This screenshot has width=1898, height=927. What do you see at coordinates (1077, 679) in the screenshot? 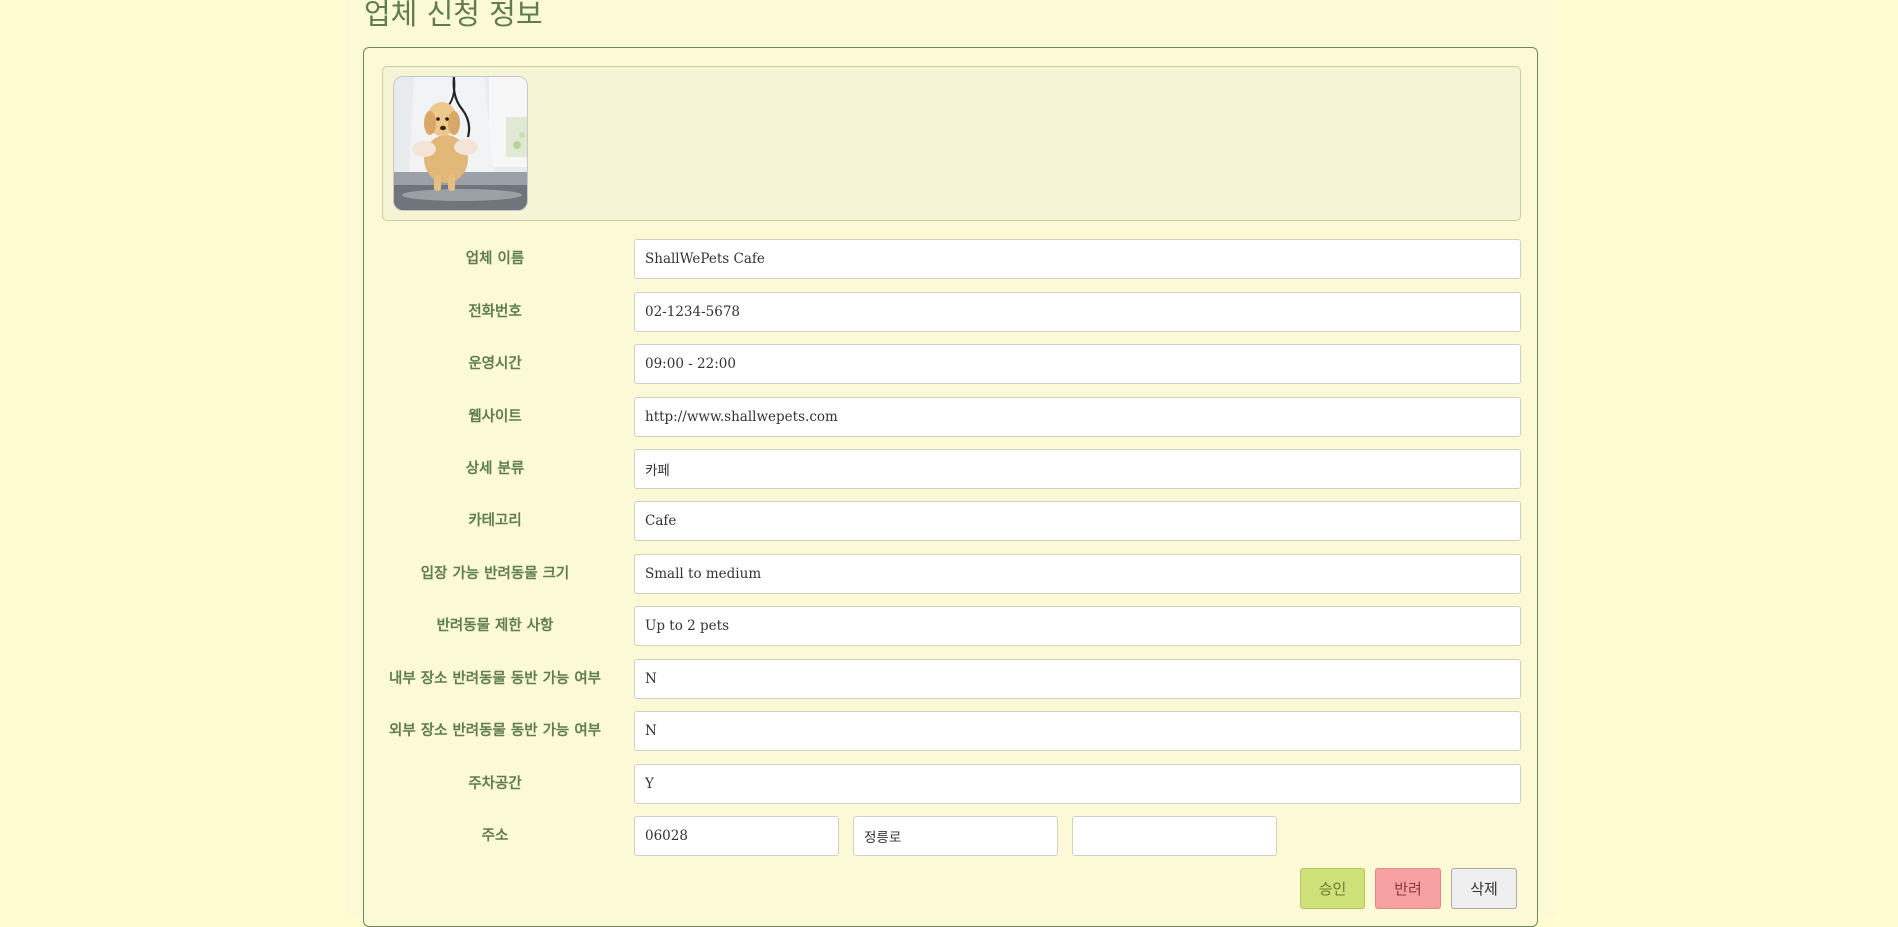
I see `indoor-pets-input` at bounding box center [1077, 679].